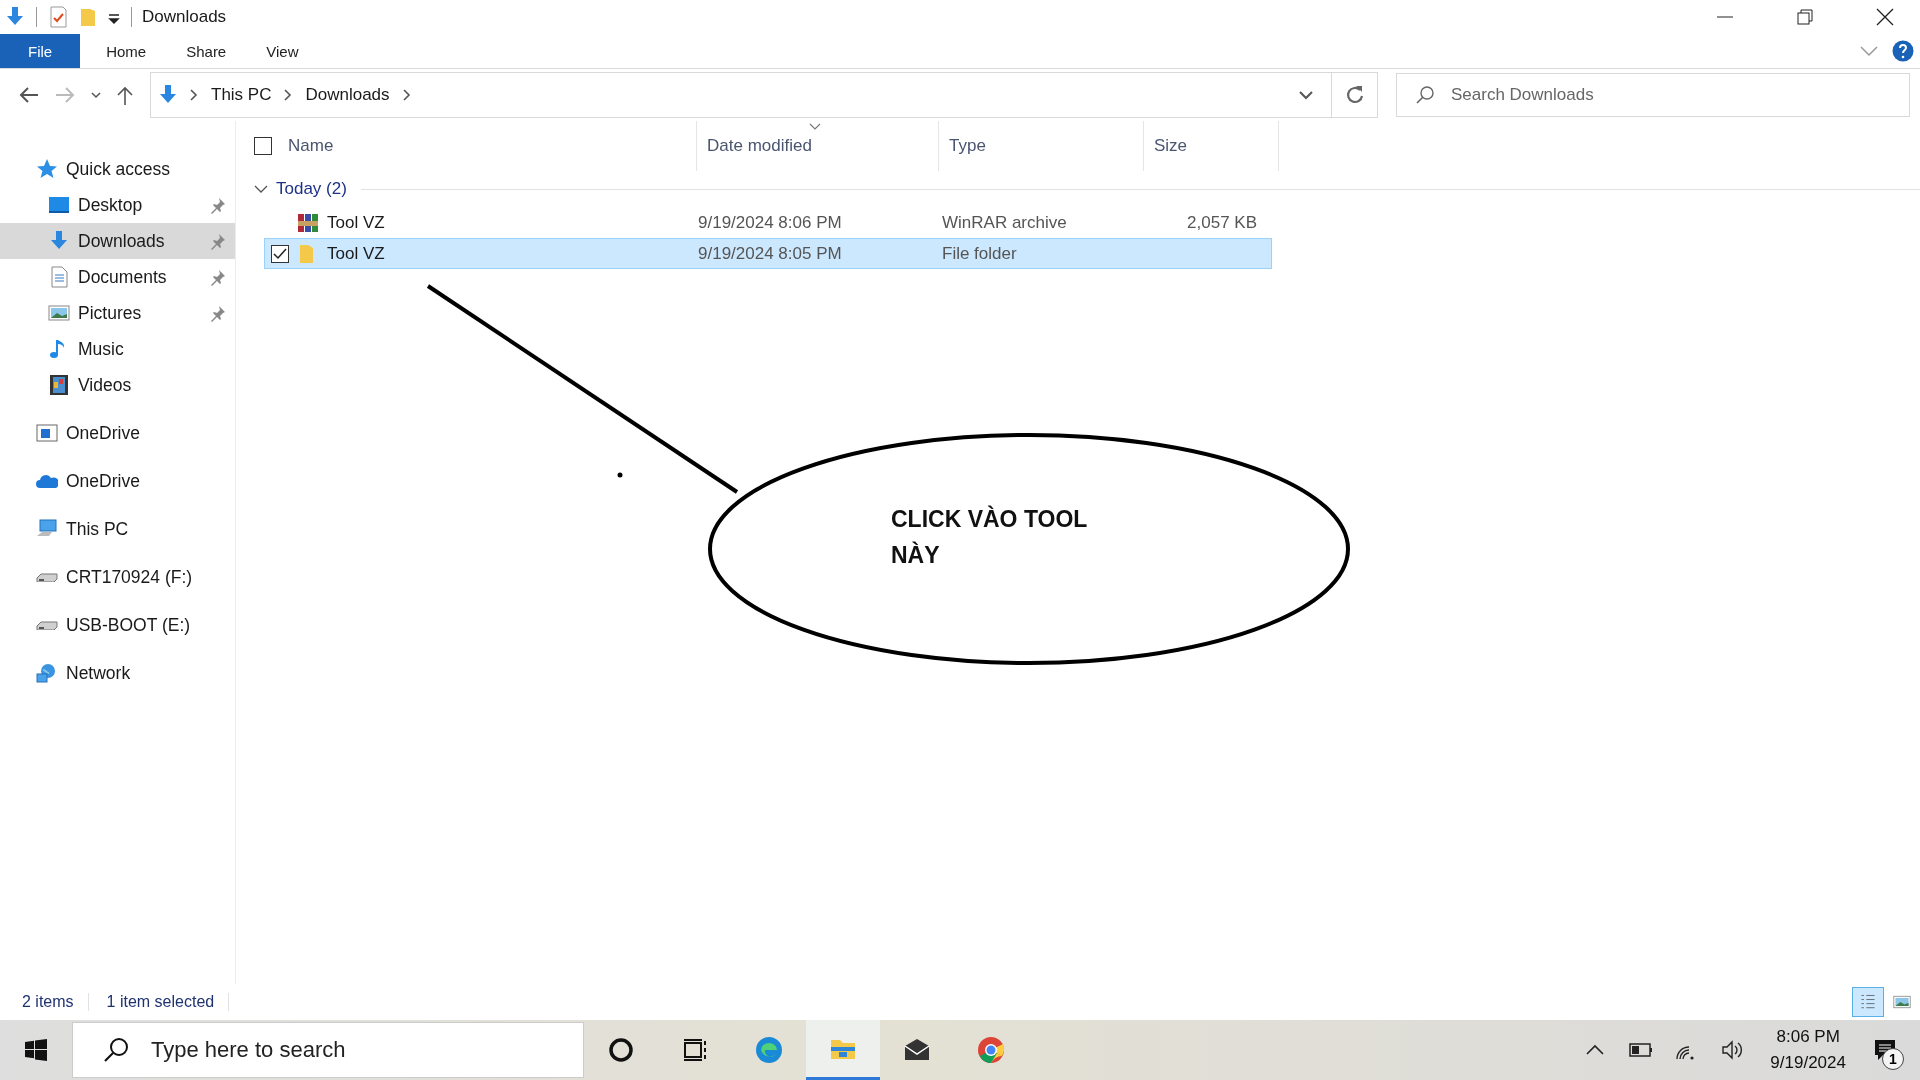  Describe the element at coordinates (47, 673) in the screenshot. I see `globe-icon` at that location.